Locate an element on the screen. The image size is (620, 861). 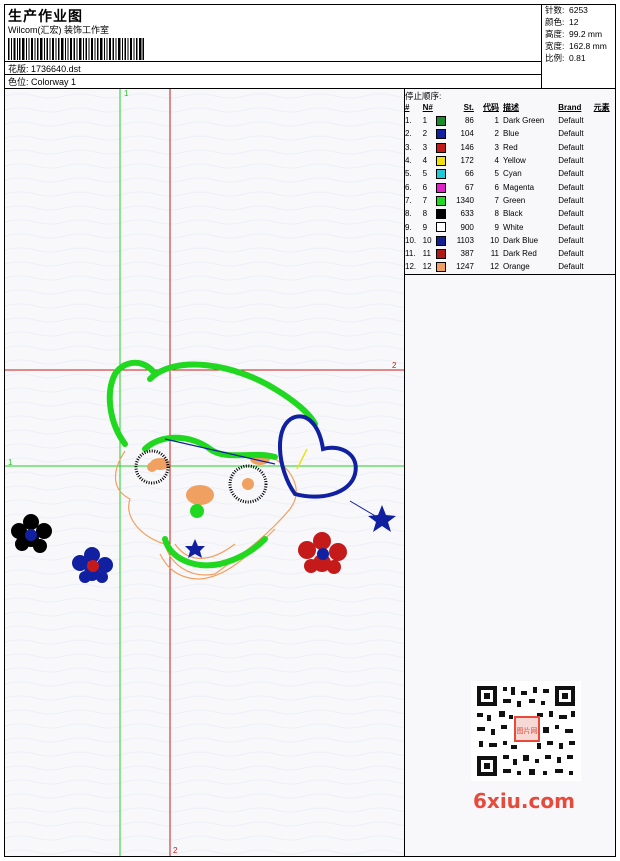
row-num: 2. is located at coordinates (408, 134).